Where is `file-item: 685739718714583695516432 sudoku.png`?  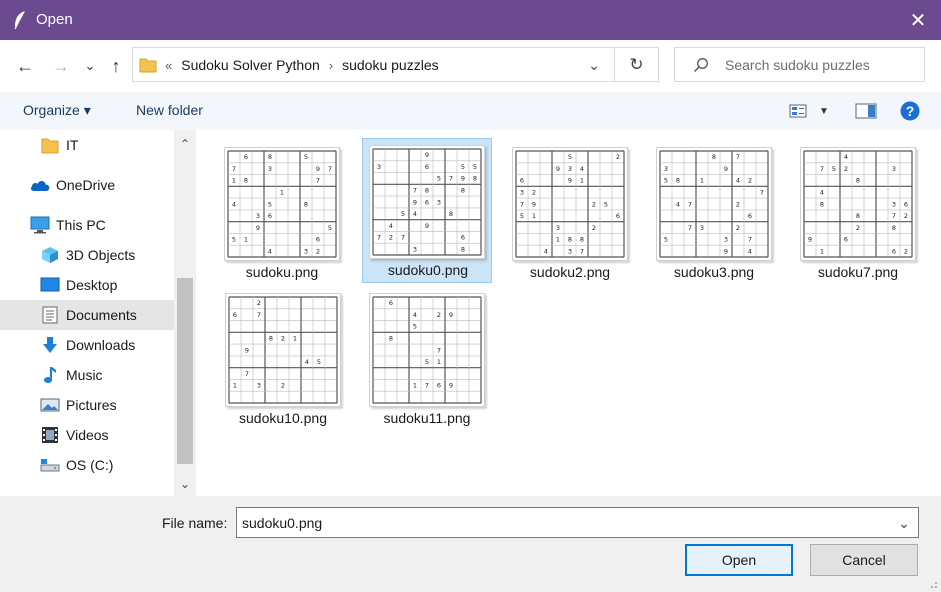 file-item: 685739718714583695516432 sudoku.png is located at coordinates (282, 212).